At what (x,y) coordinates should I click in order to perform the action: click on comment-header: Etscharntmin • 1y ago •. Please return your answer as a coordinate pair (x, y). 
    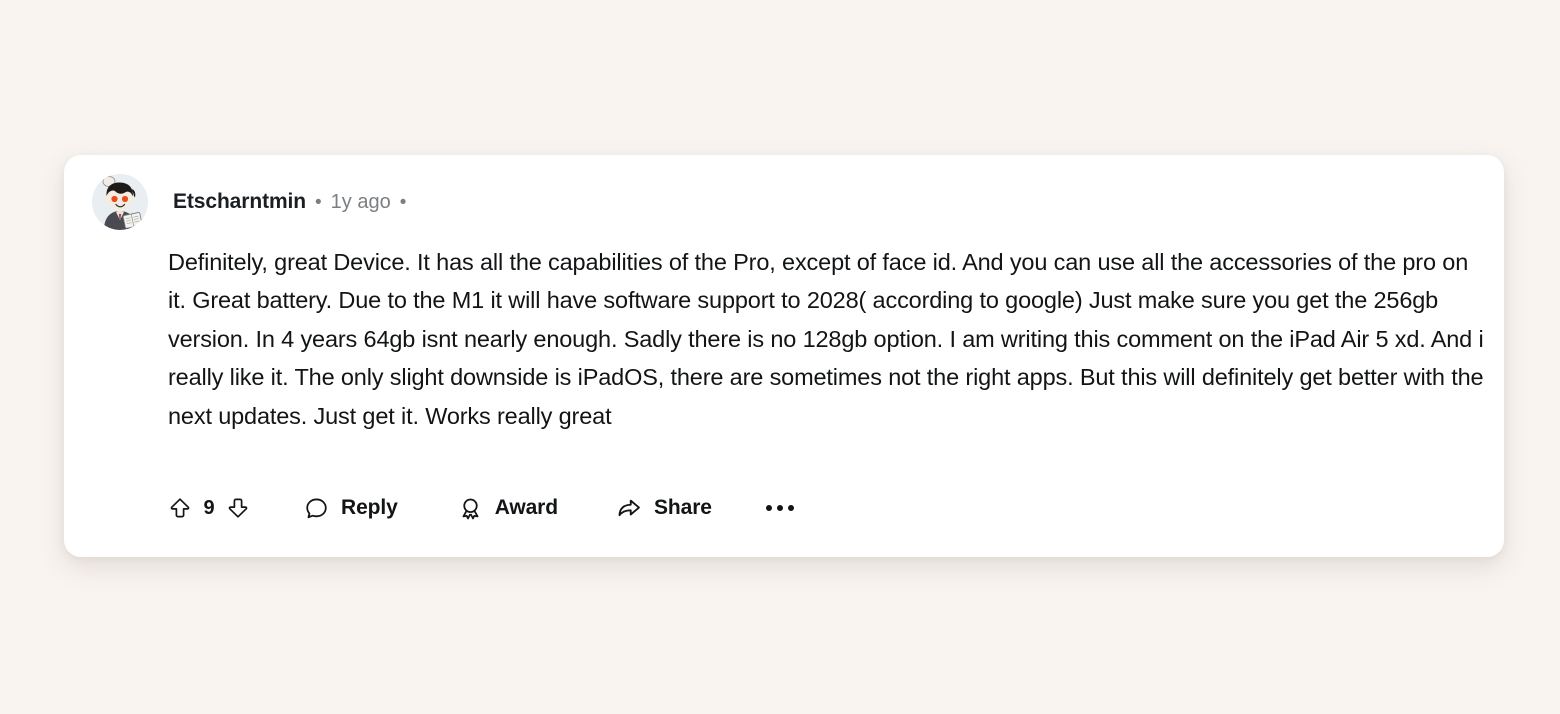
    Looking at the image, I should click on (253, 202).